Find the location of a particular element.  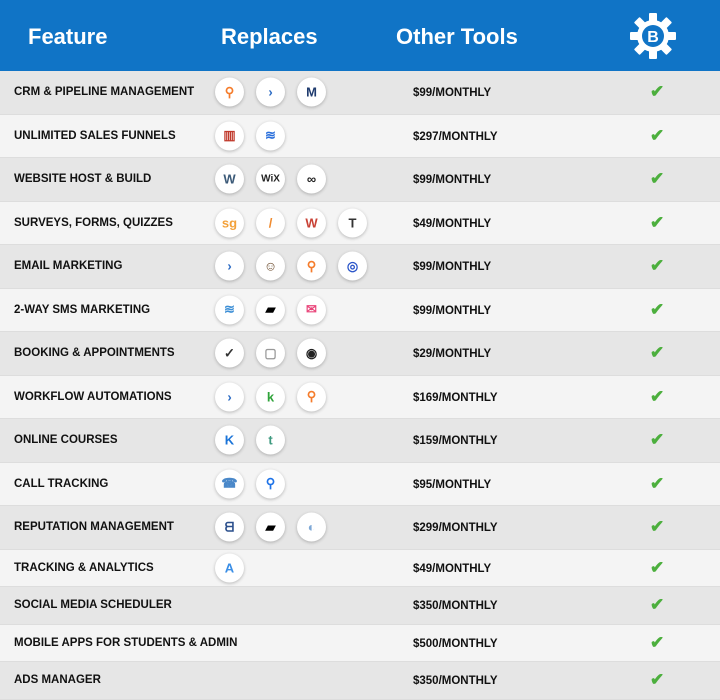

table-row: TRACKING & ANALYTICS A $49/MONTHLY ✔ is located at coordinates (360, 568).